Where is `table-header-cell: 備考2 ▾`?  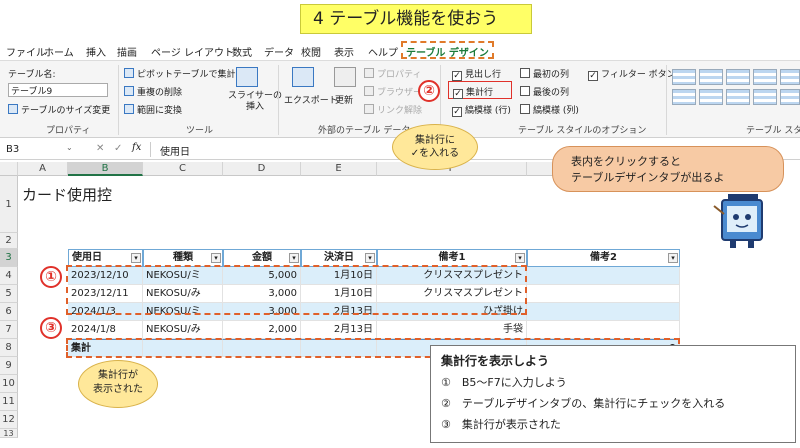
table-header-cell: 備考2 ▾ is located at coordinates (603, 258).